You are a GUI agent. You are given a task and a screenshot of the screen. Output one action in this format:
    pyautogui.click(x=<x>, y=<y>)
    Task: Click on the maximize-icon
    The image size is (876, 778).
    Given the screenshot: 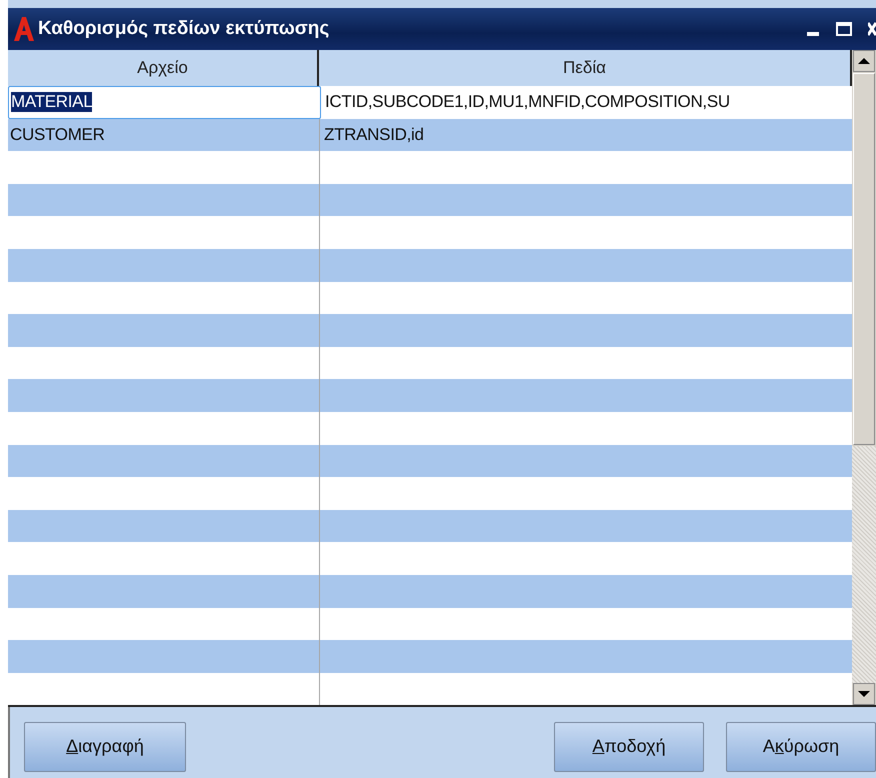 What is the action you would take?
    pyautogui.click(x=844, y=29)
    